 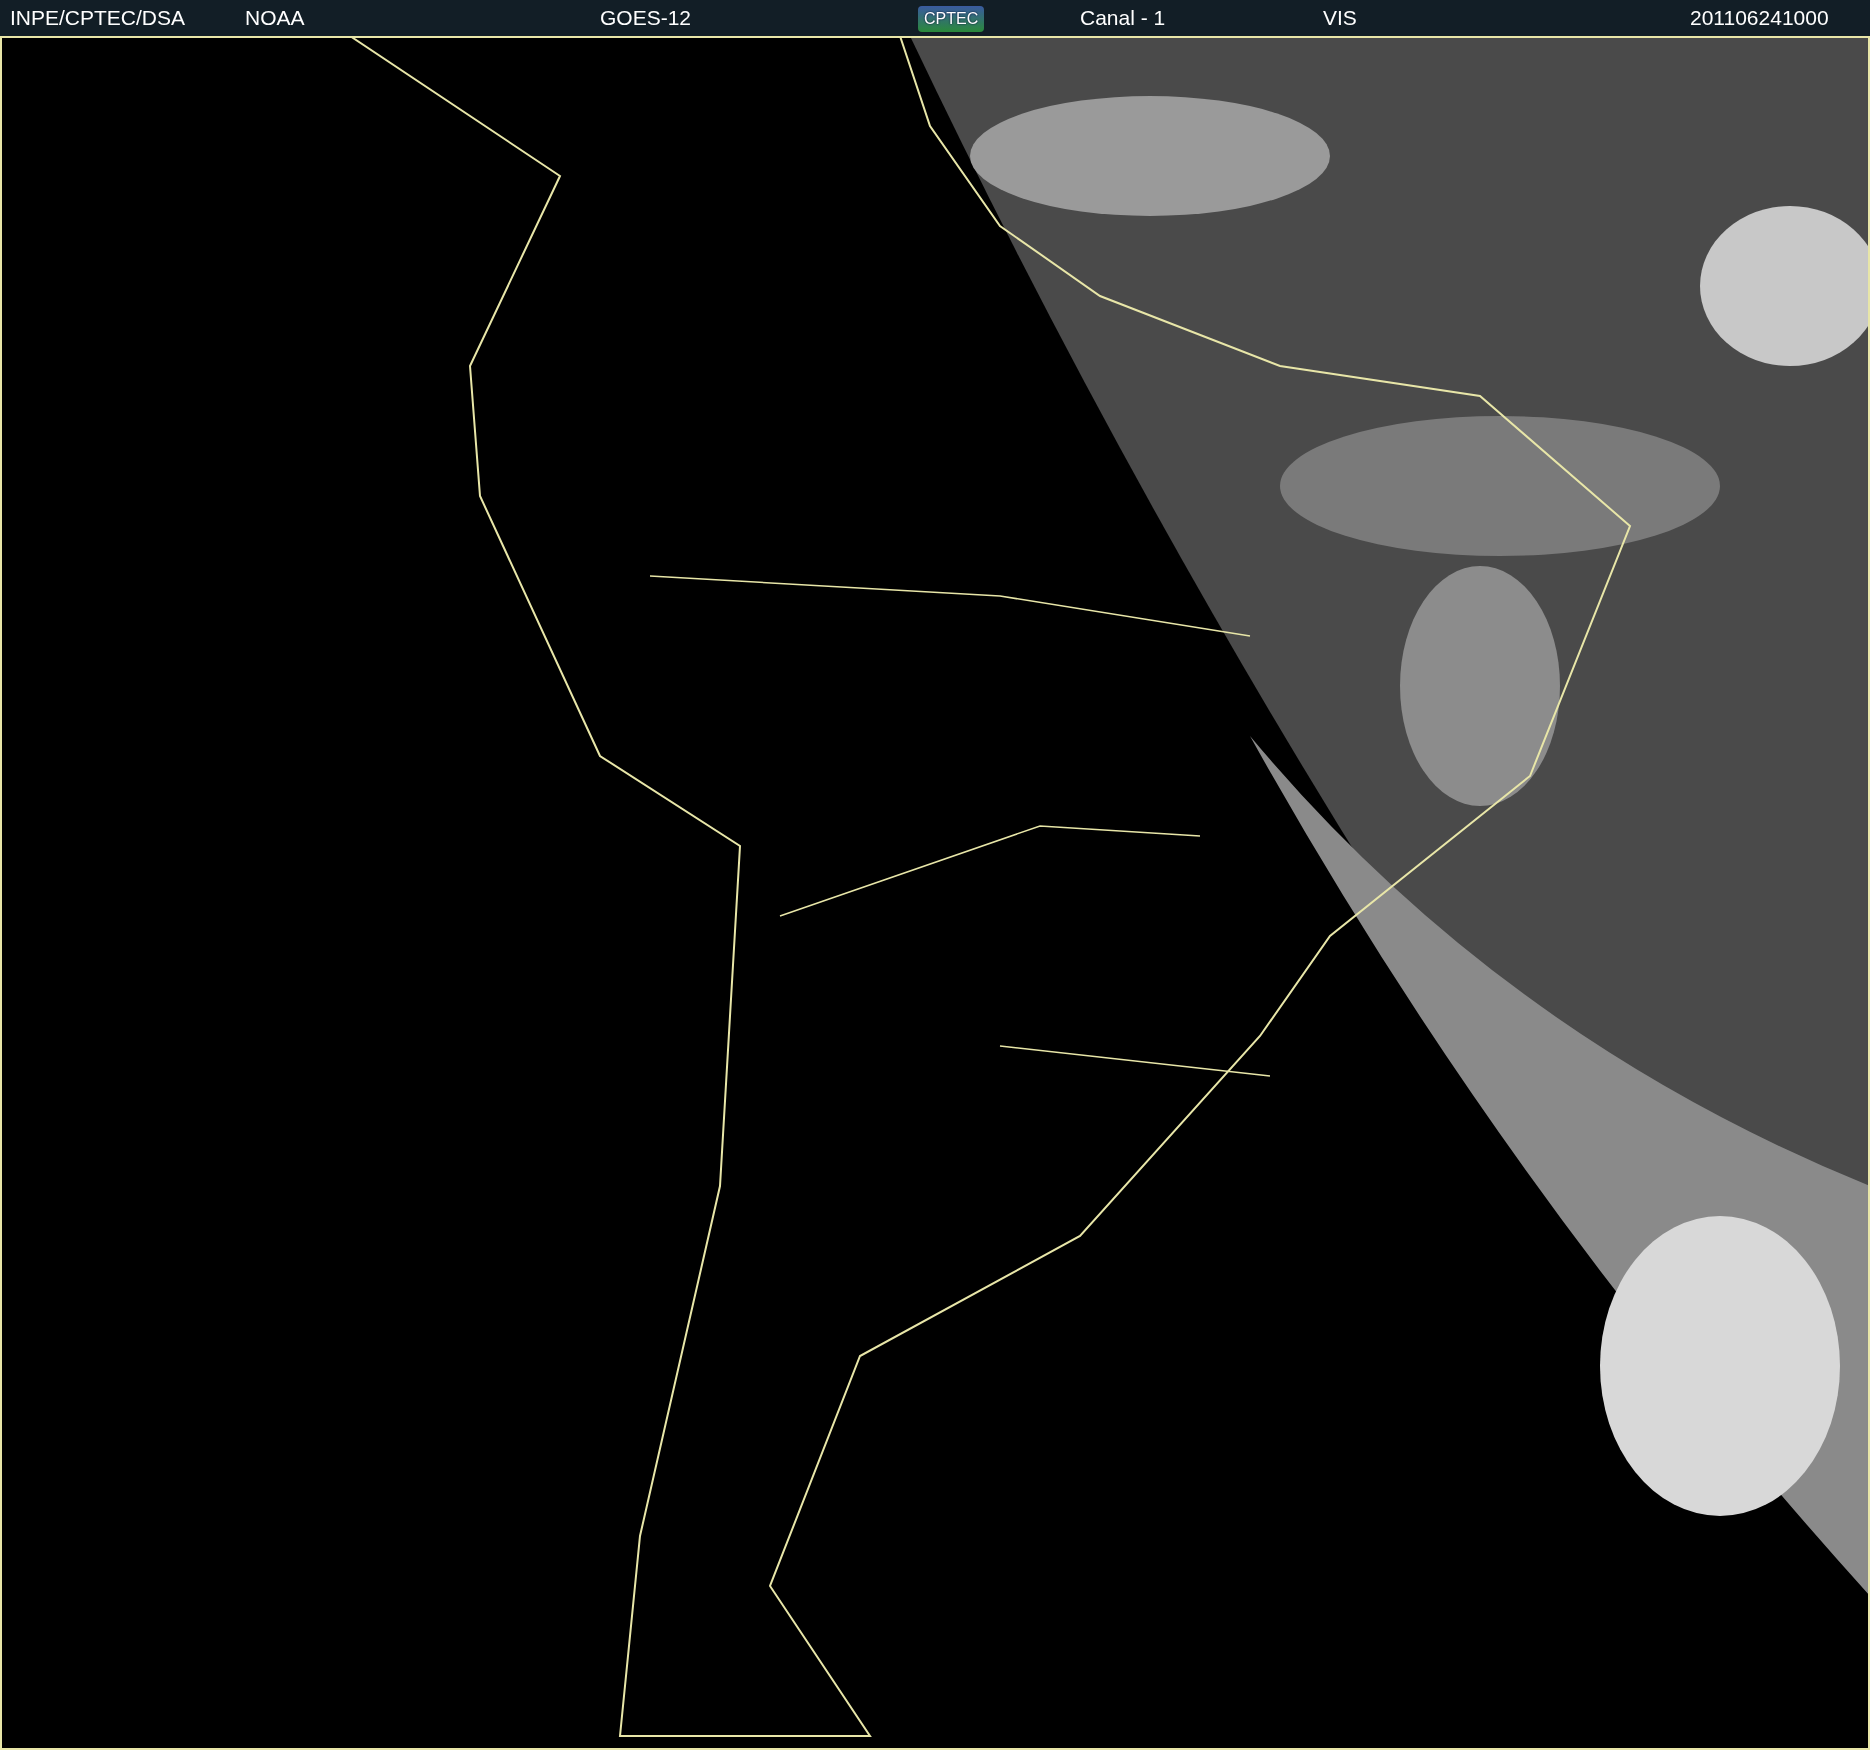 I want to click on header-label: NOAA, so click(x=275, y=18).